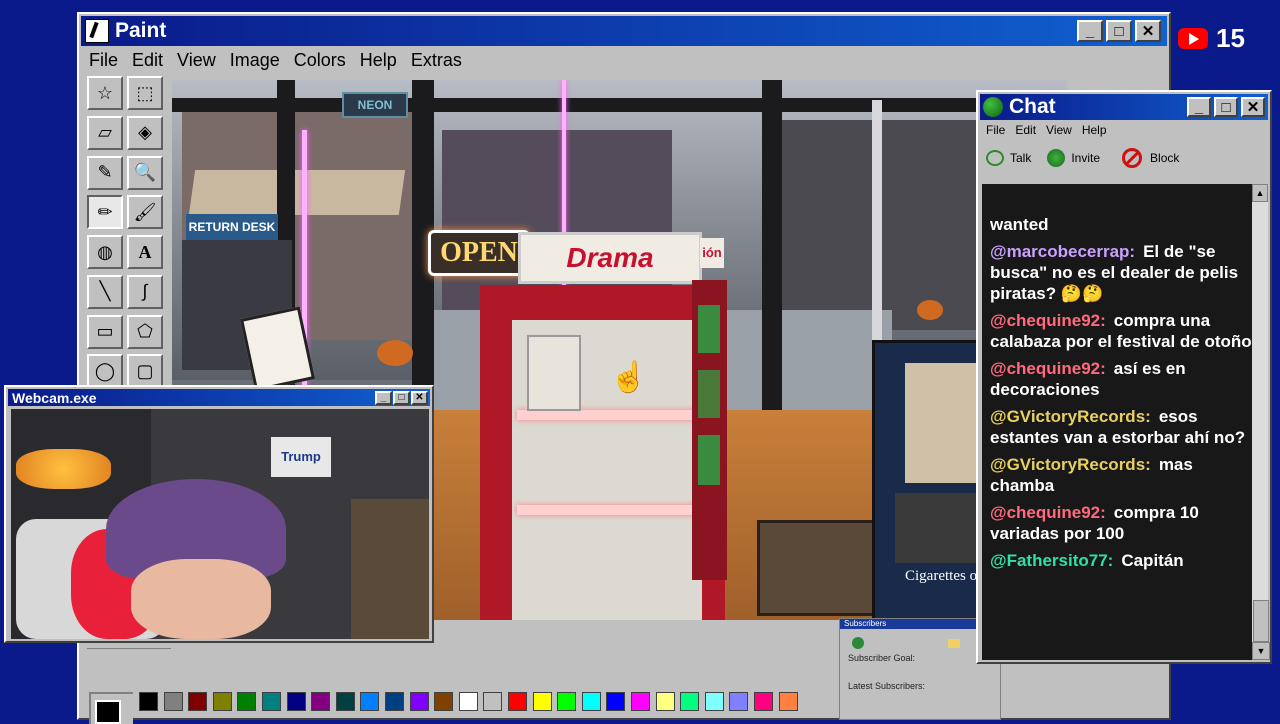  What do you see at coordinates (105, 252) in the screenshot?
I see `airbrush-tool: ◍` at bounding box center [105, 252].